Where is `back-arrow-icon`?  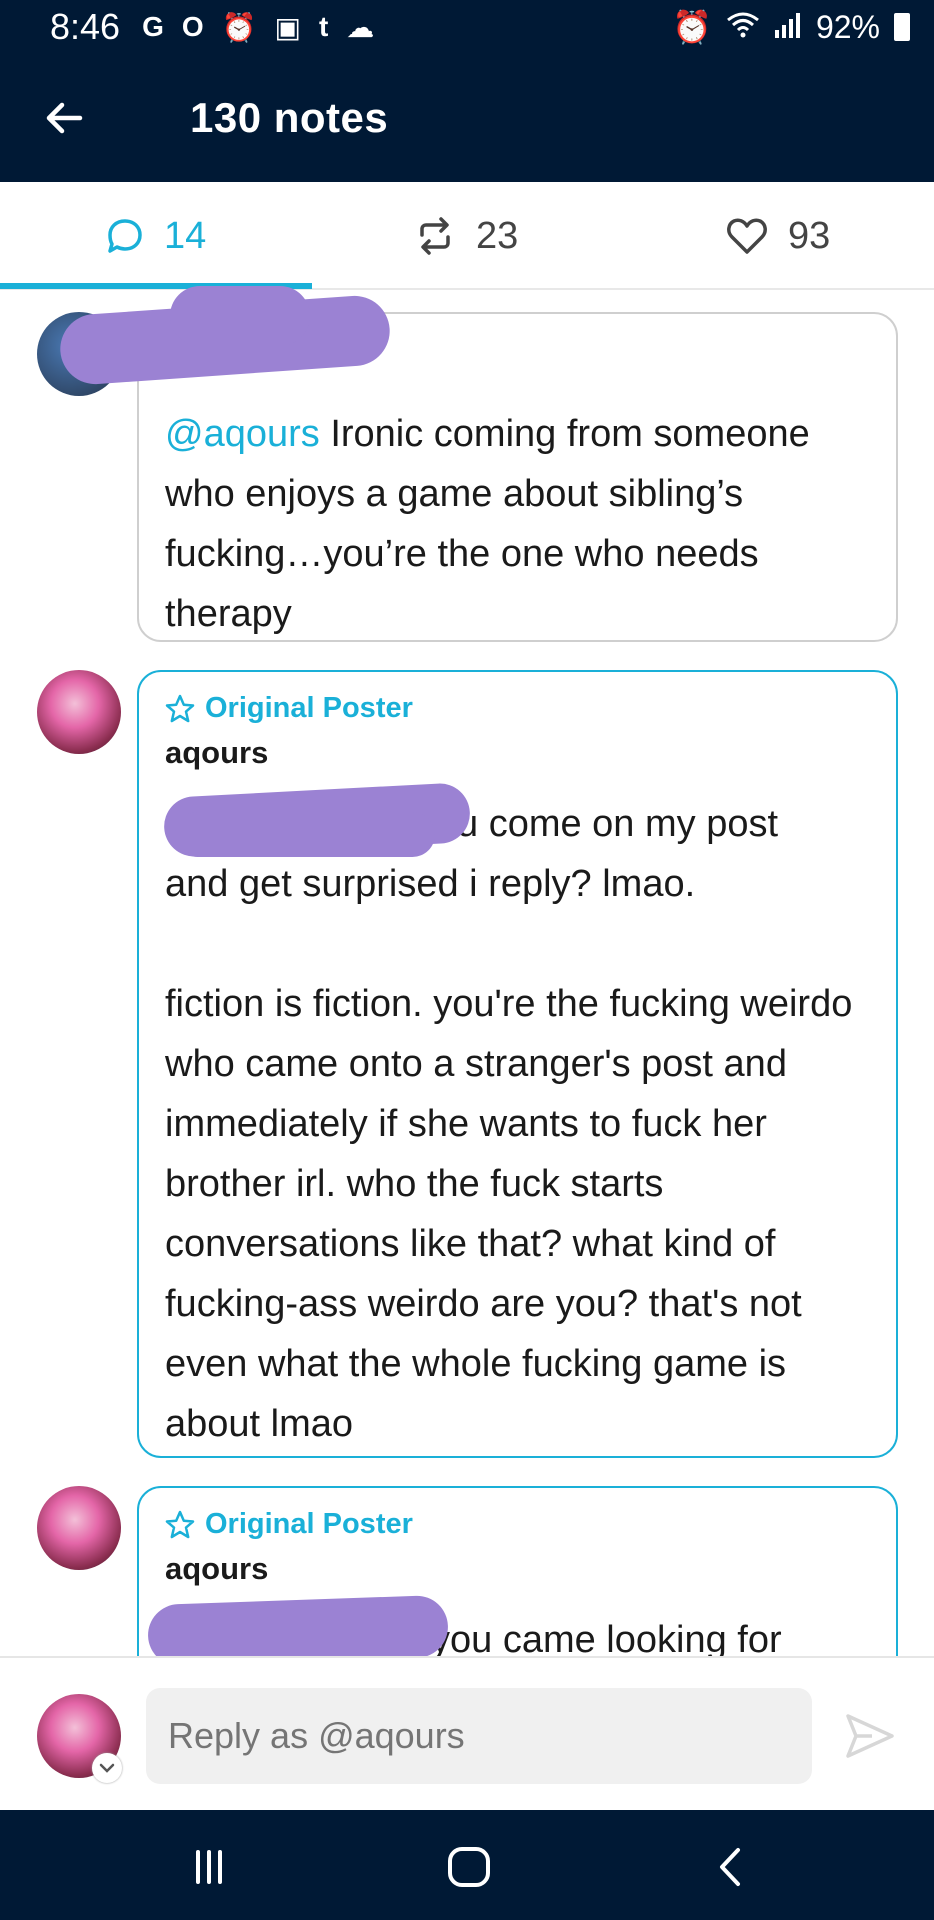
back-arrow-icon is located at coordinates (64, 118).